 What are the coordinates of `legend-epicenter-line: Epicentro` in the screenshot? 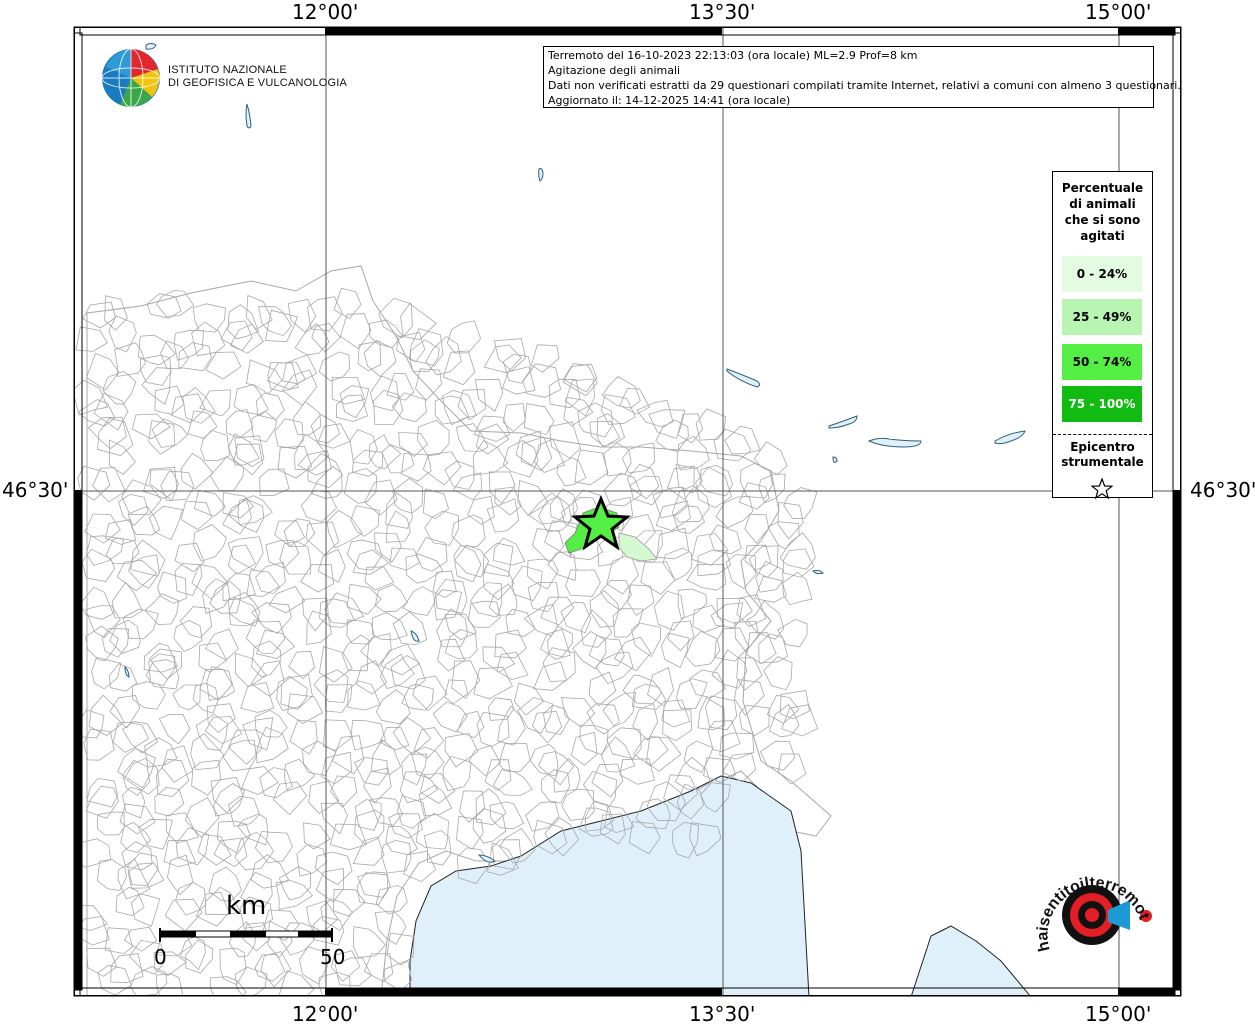 It's located at (1102, 447).